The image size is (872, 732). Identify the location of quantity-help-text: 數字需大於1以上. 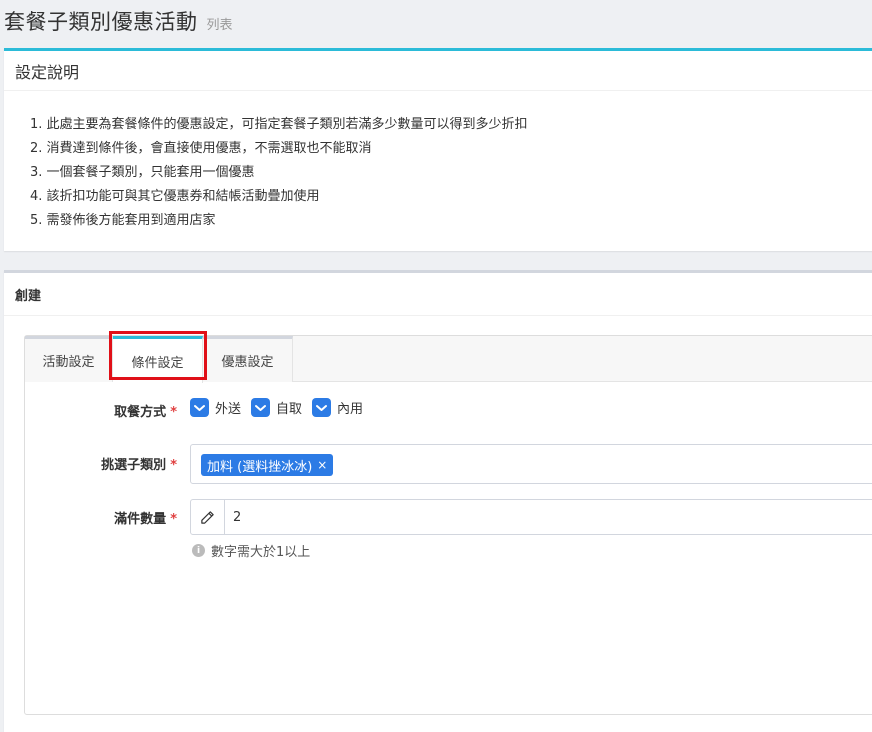
(261, 552).